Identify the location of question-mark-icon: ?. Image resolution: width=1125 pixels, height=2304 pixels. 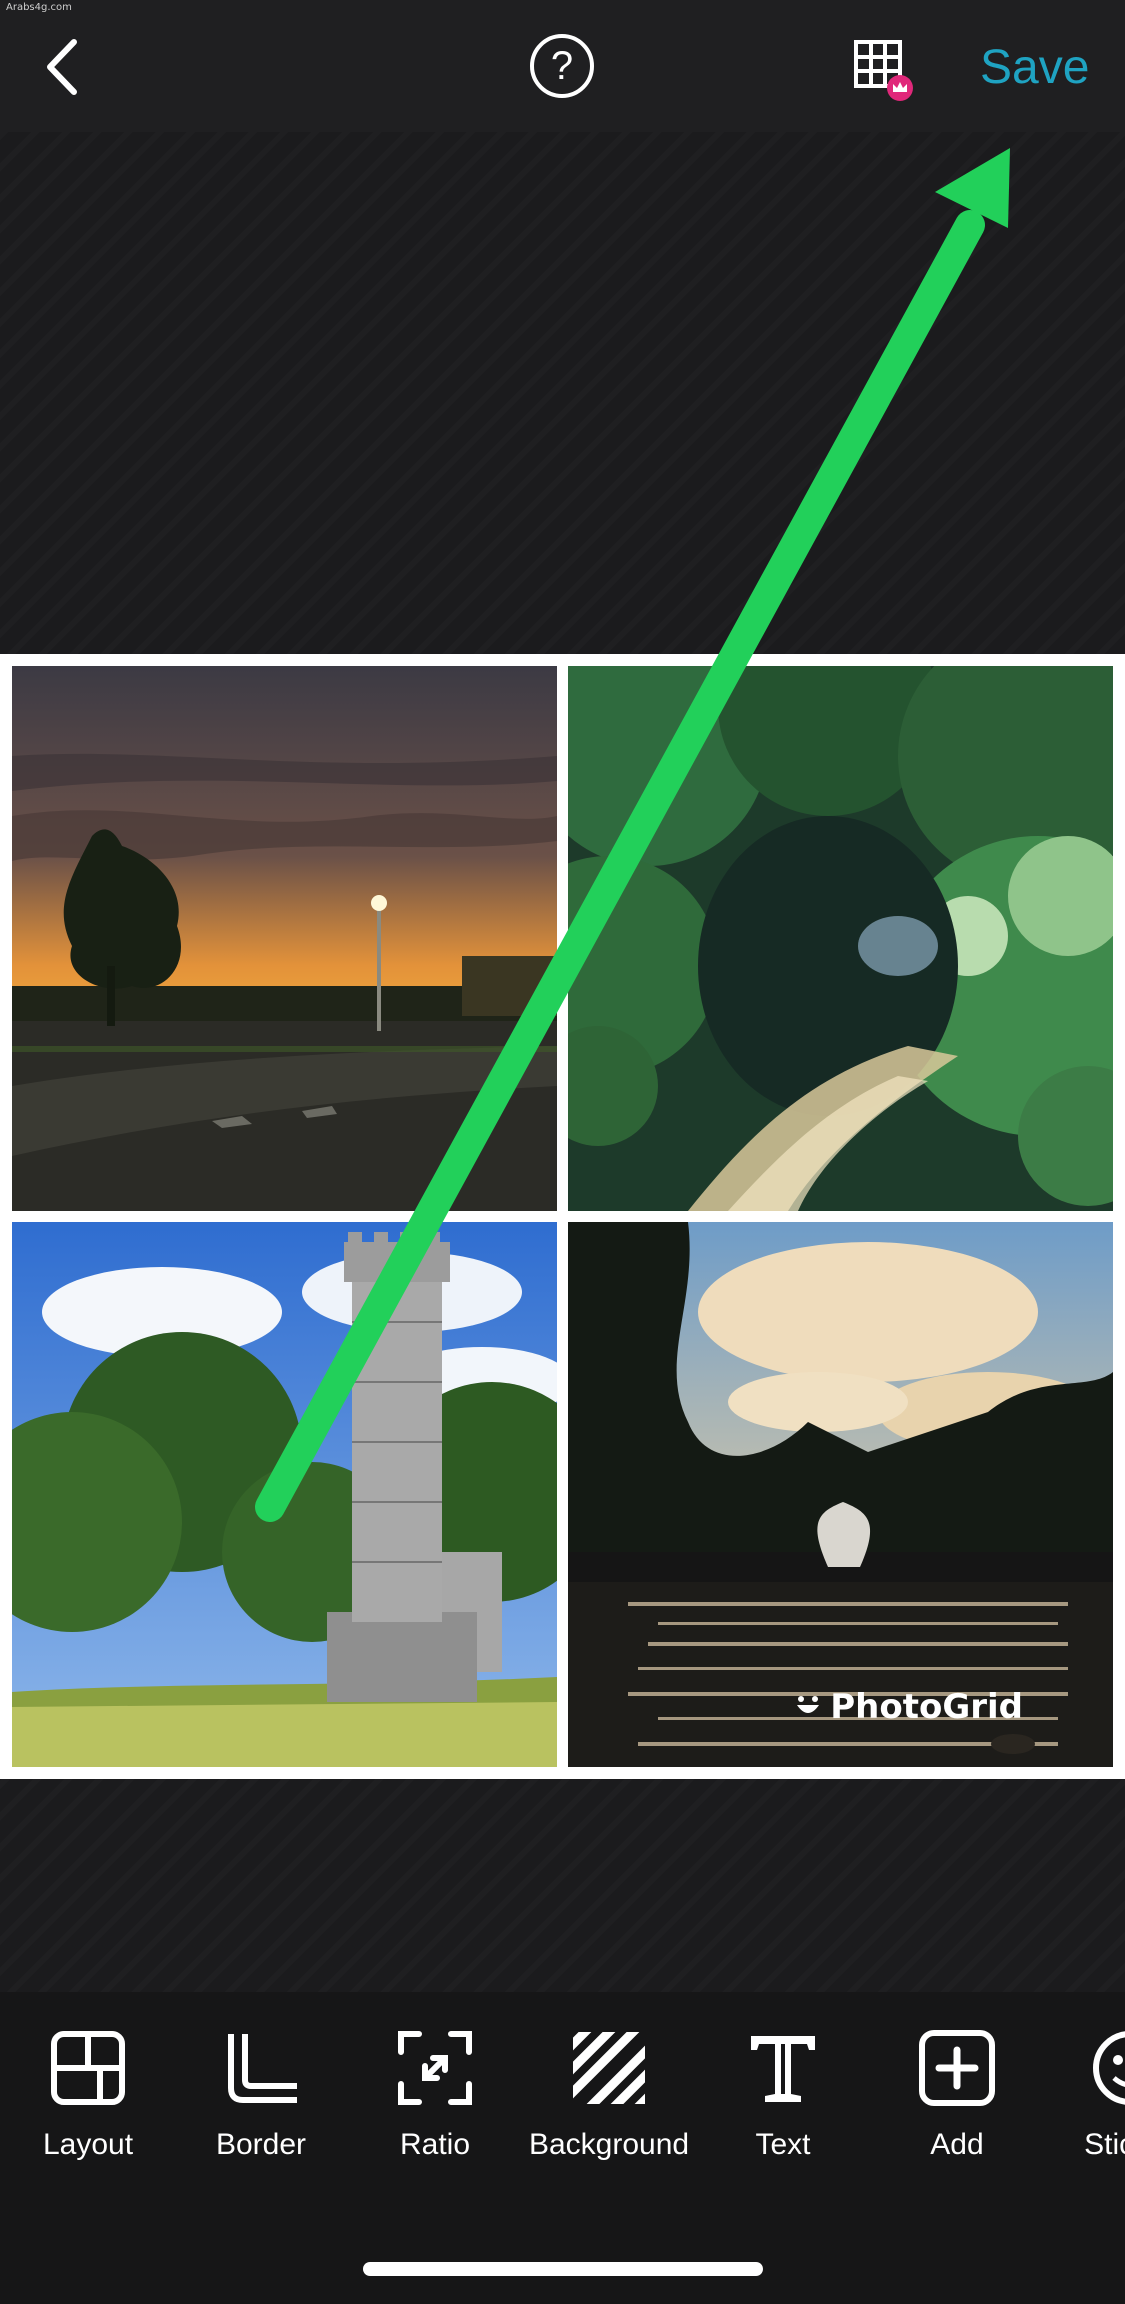
(562, 65).